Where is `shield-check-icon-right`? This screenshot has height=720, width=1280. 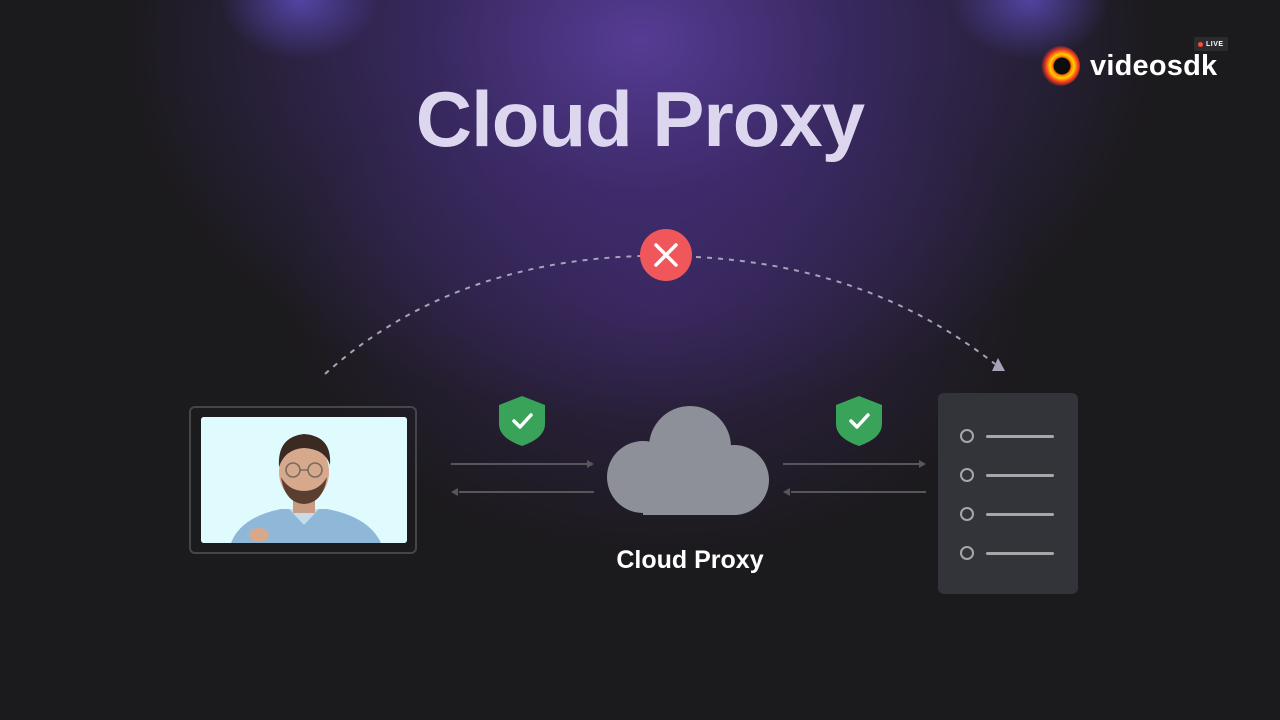
shield-check-icon-right is located at coordinates (859, 421).